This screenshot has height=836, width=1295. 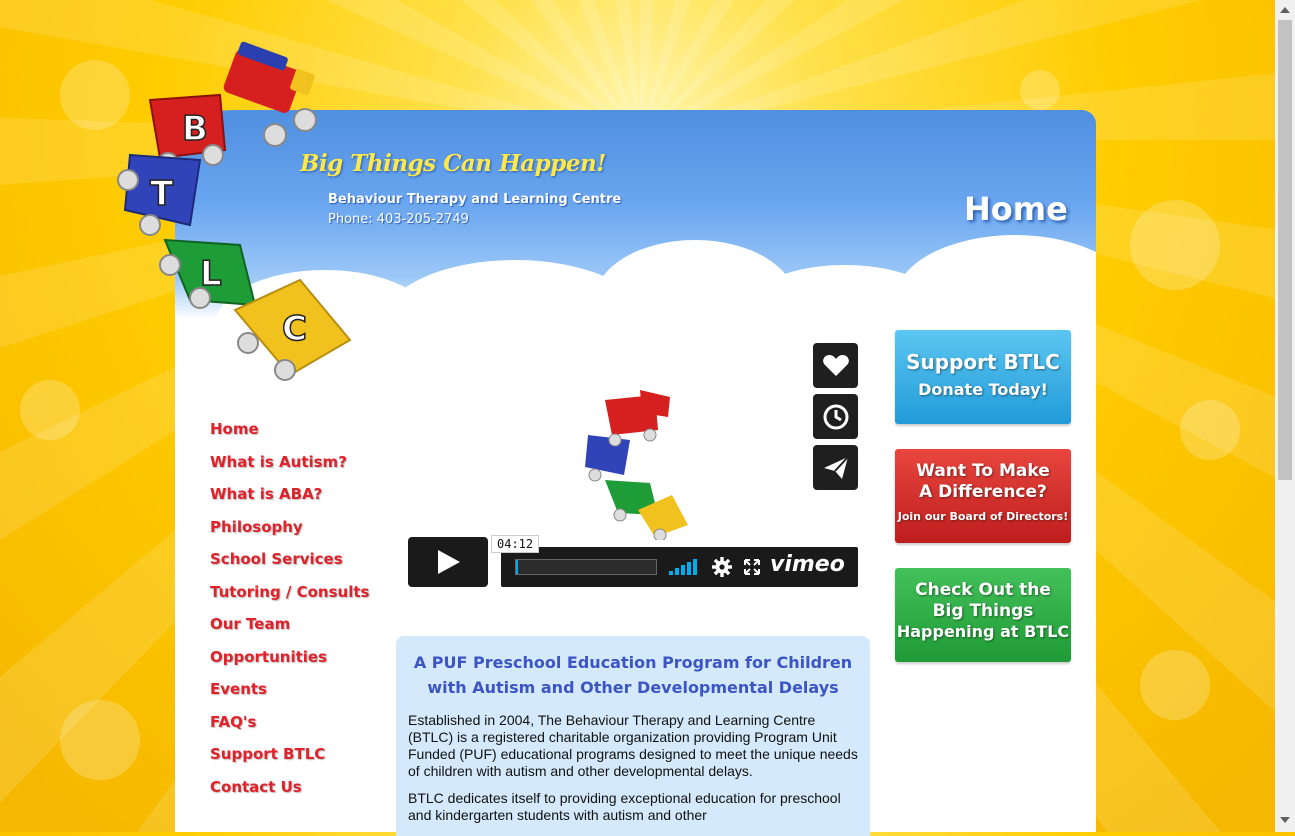 I want to click on logo-letter-c: C, so click(x=294, y=329).